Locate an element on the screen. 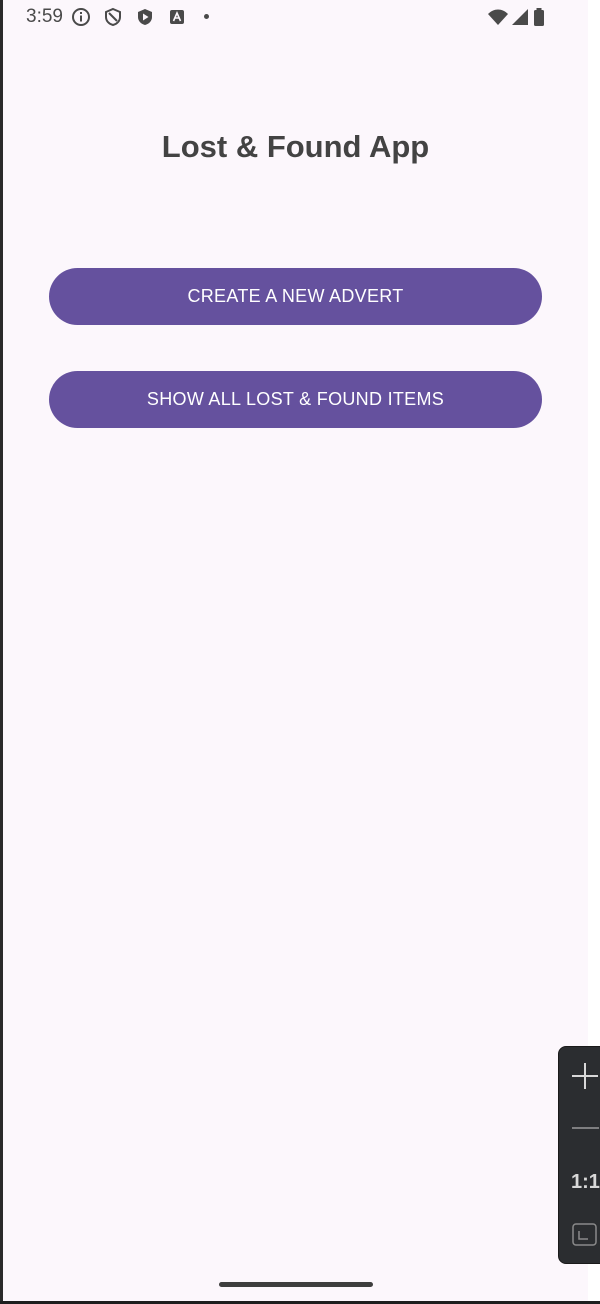  emulator-zoom-panel: 1:1 is located at coordinates (579, 1155).